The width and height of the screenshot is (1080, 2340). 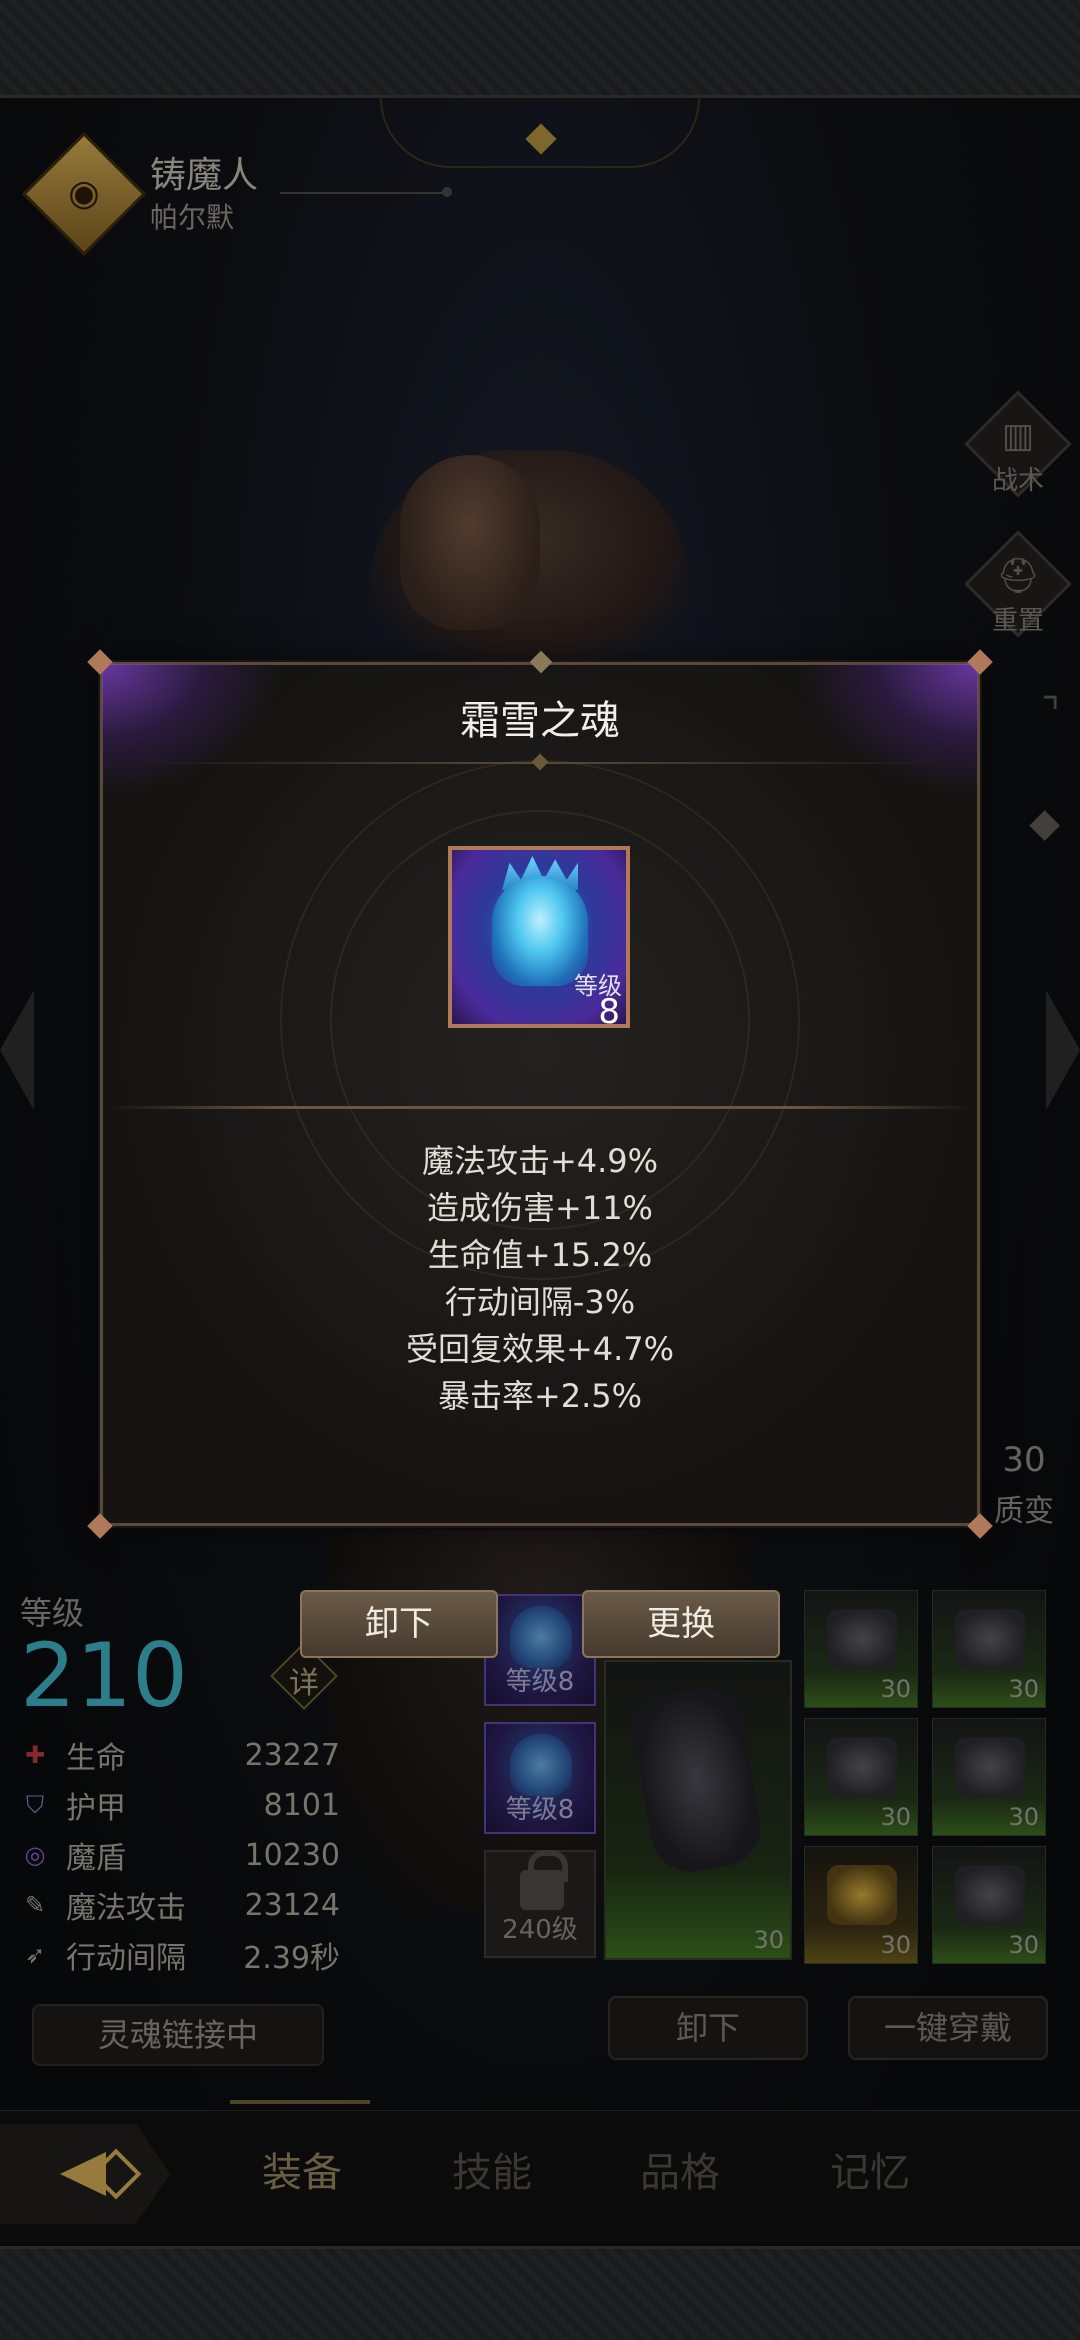 I want to click on unequip-button: 卸下, so click(x=399, y=1624).